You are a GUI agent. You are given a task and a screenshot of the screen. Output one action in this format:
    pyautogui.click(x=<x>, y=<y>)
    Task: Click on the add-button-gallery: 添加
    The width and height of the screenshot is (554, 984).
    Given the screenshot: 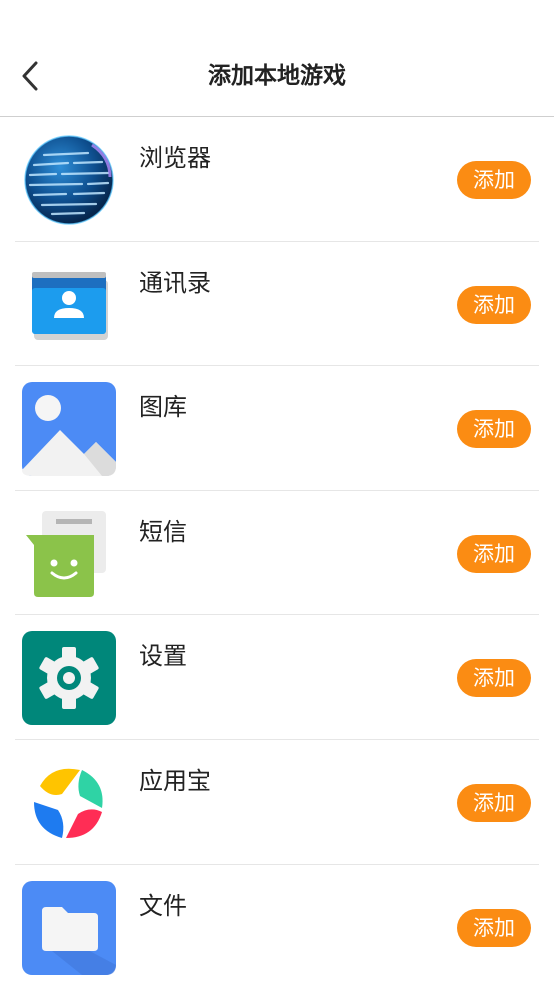 What is the action you would take?
    pyautogui.click(x=494, y=429)
    